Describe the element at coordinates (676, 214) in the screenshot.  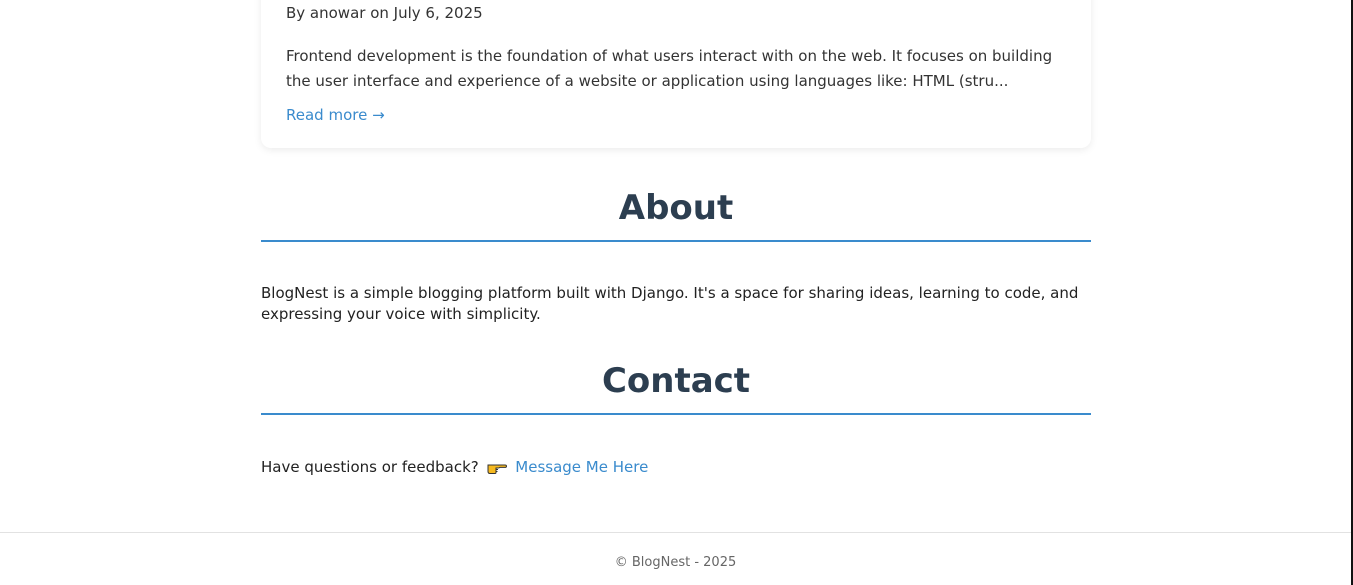
I see `about-heading: About` at that location.